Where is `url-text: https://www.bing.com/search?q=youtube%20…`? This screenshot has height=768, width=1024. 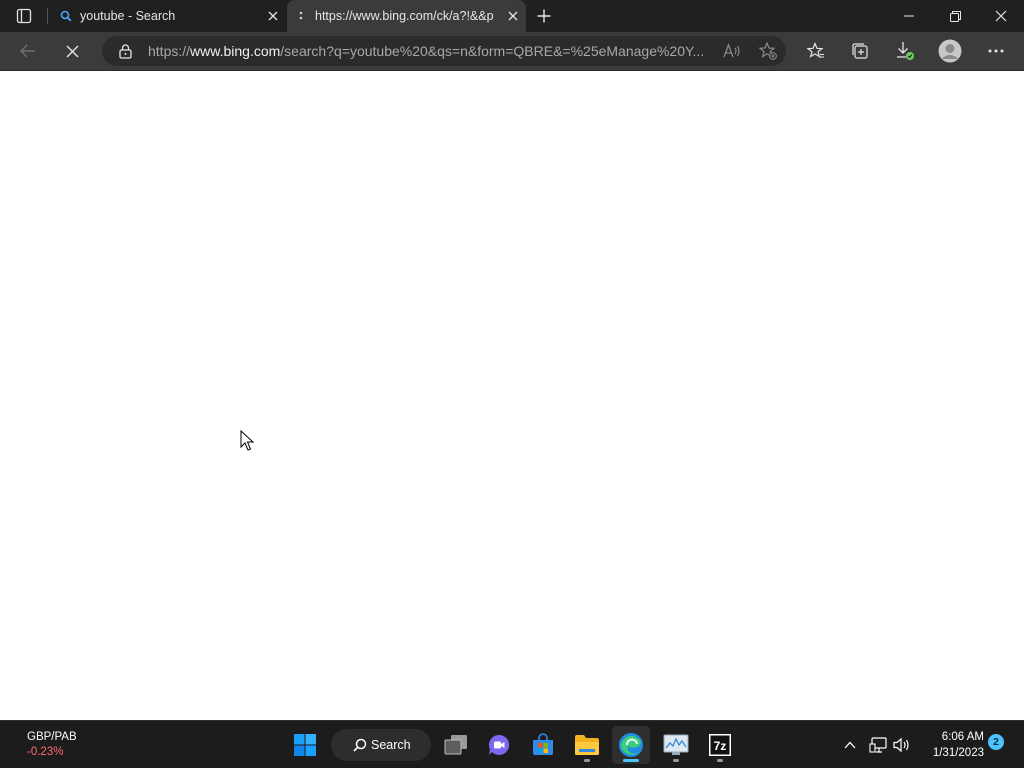
url-text: https://www.bing.com/search?q=youtube%20… is located at coordinates (431, 51).